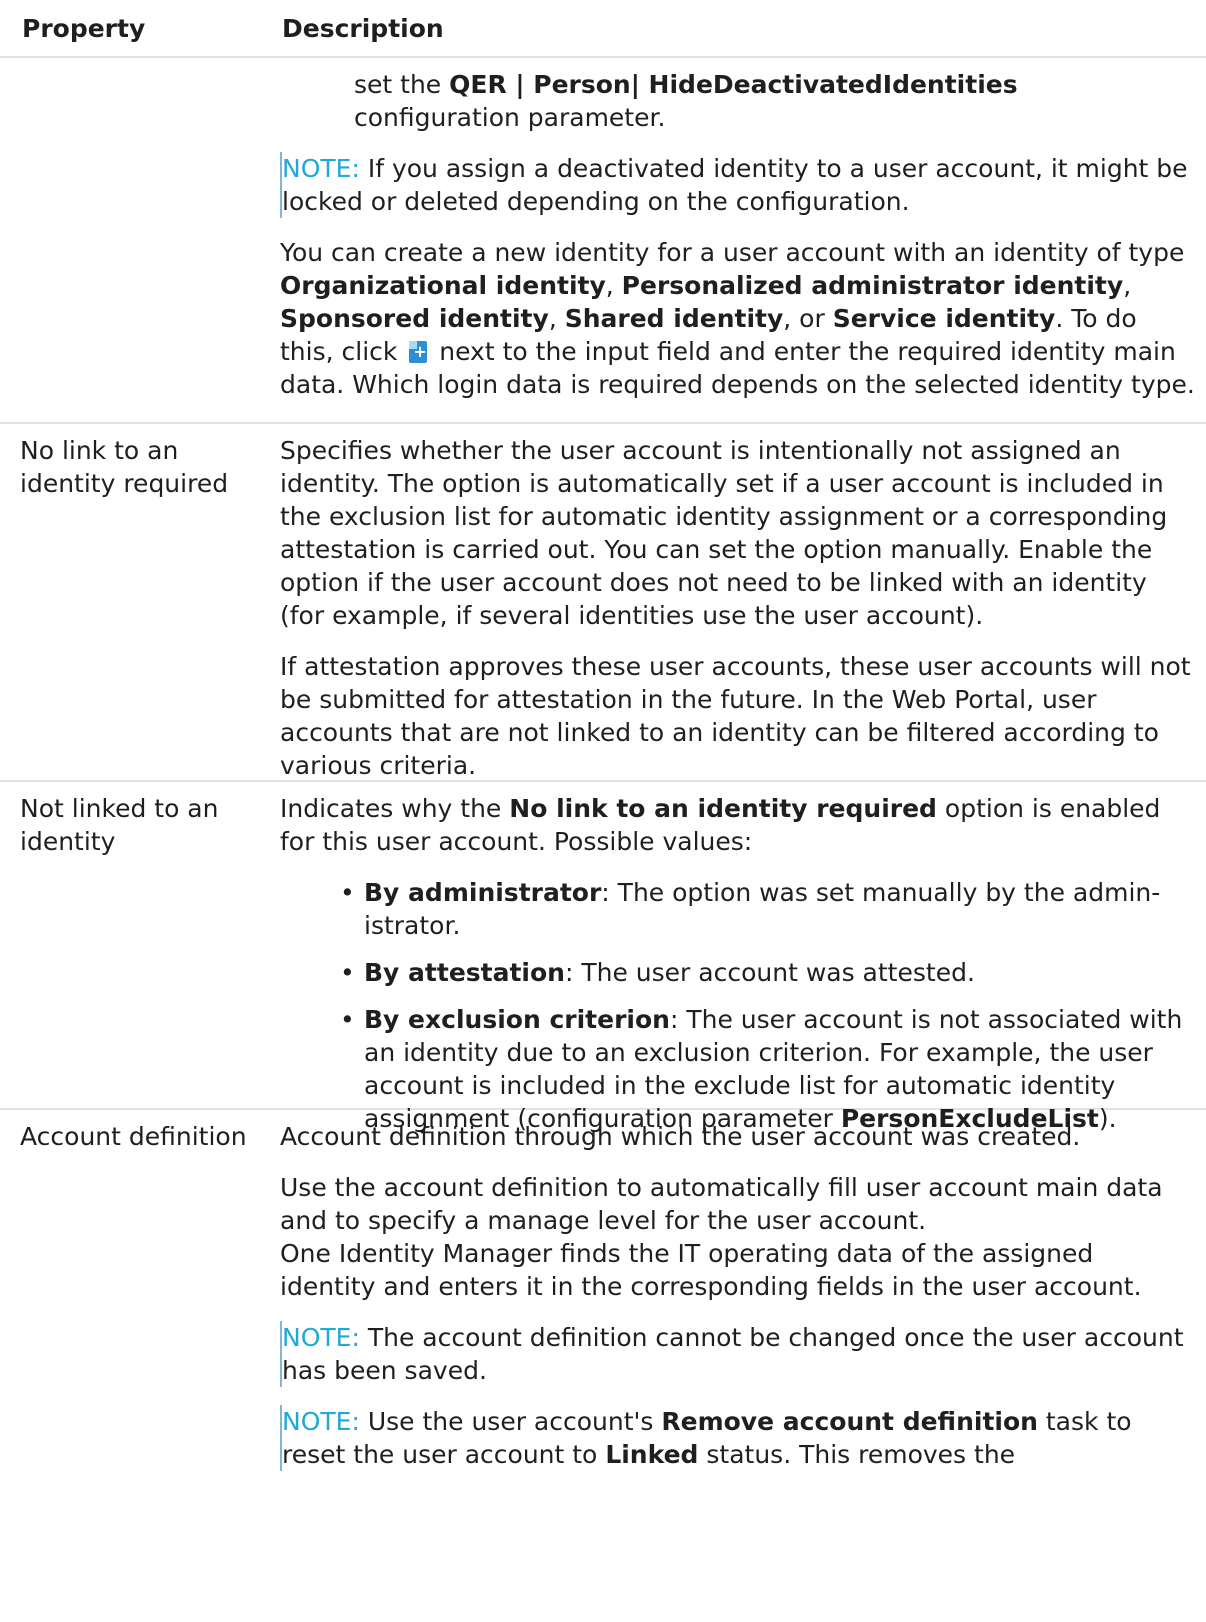  What do you see at coordinates (674, 318) in the screenshot?
I see `identity-type: Shared identity` at bounding box center [674, 318].